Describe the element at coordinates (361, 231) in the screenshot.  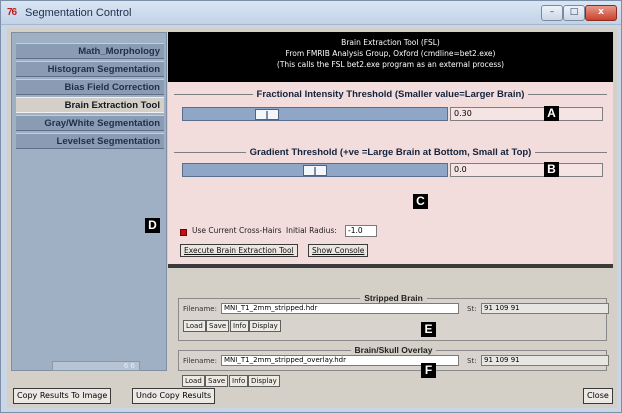
I see `initial-radius-input: -1.0` at that location.